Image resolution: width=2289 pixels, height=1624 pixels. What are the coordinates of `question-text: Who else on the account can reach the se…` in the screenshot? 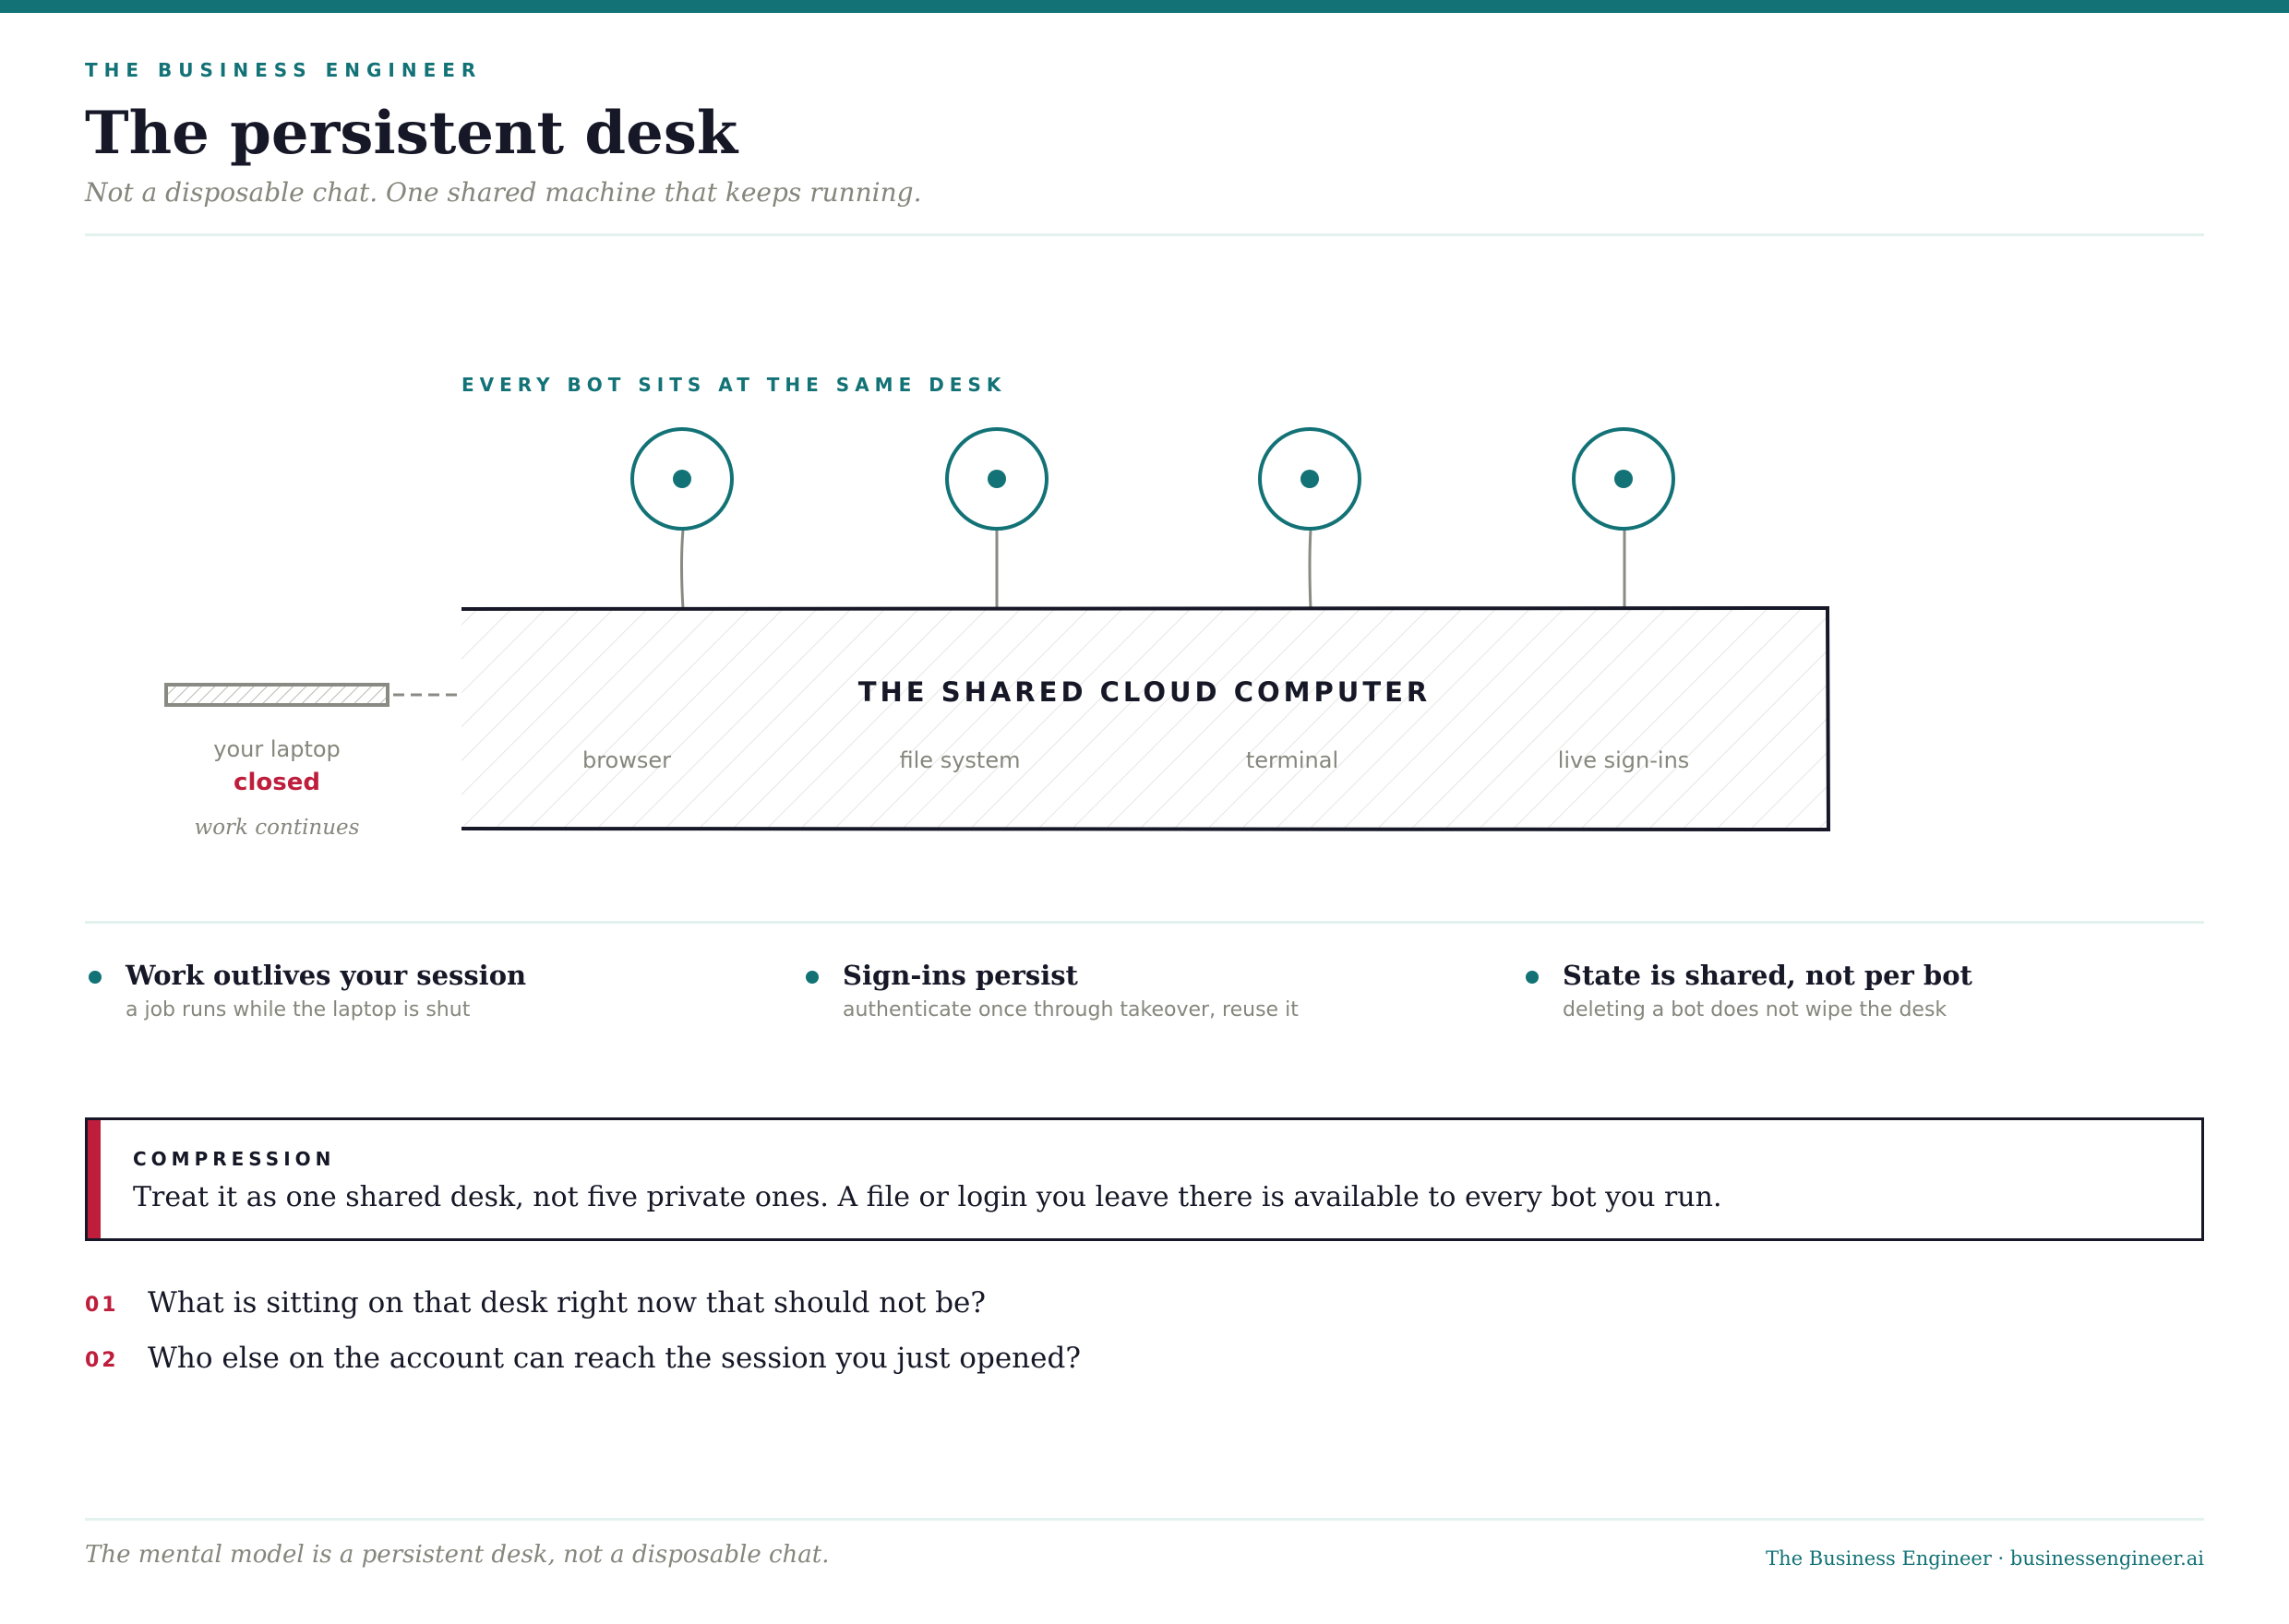 It's located at (614, 1358).